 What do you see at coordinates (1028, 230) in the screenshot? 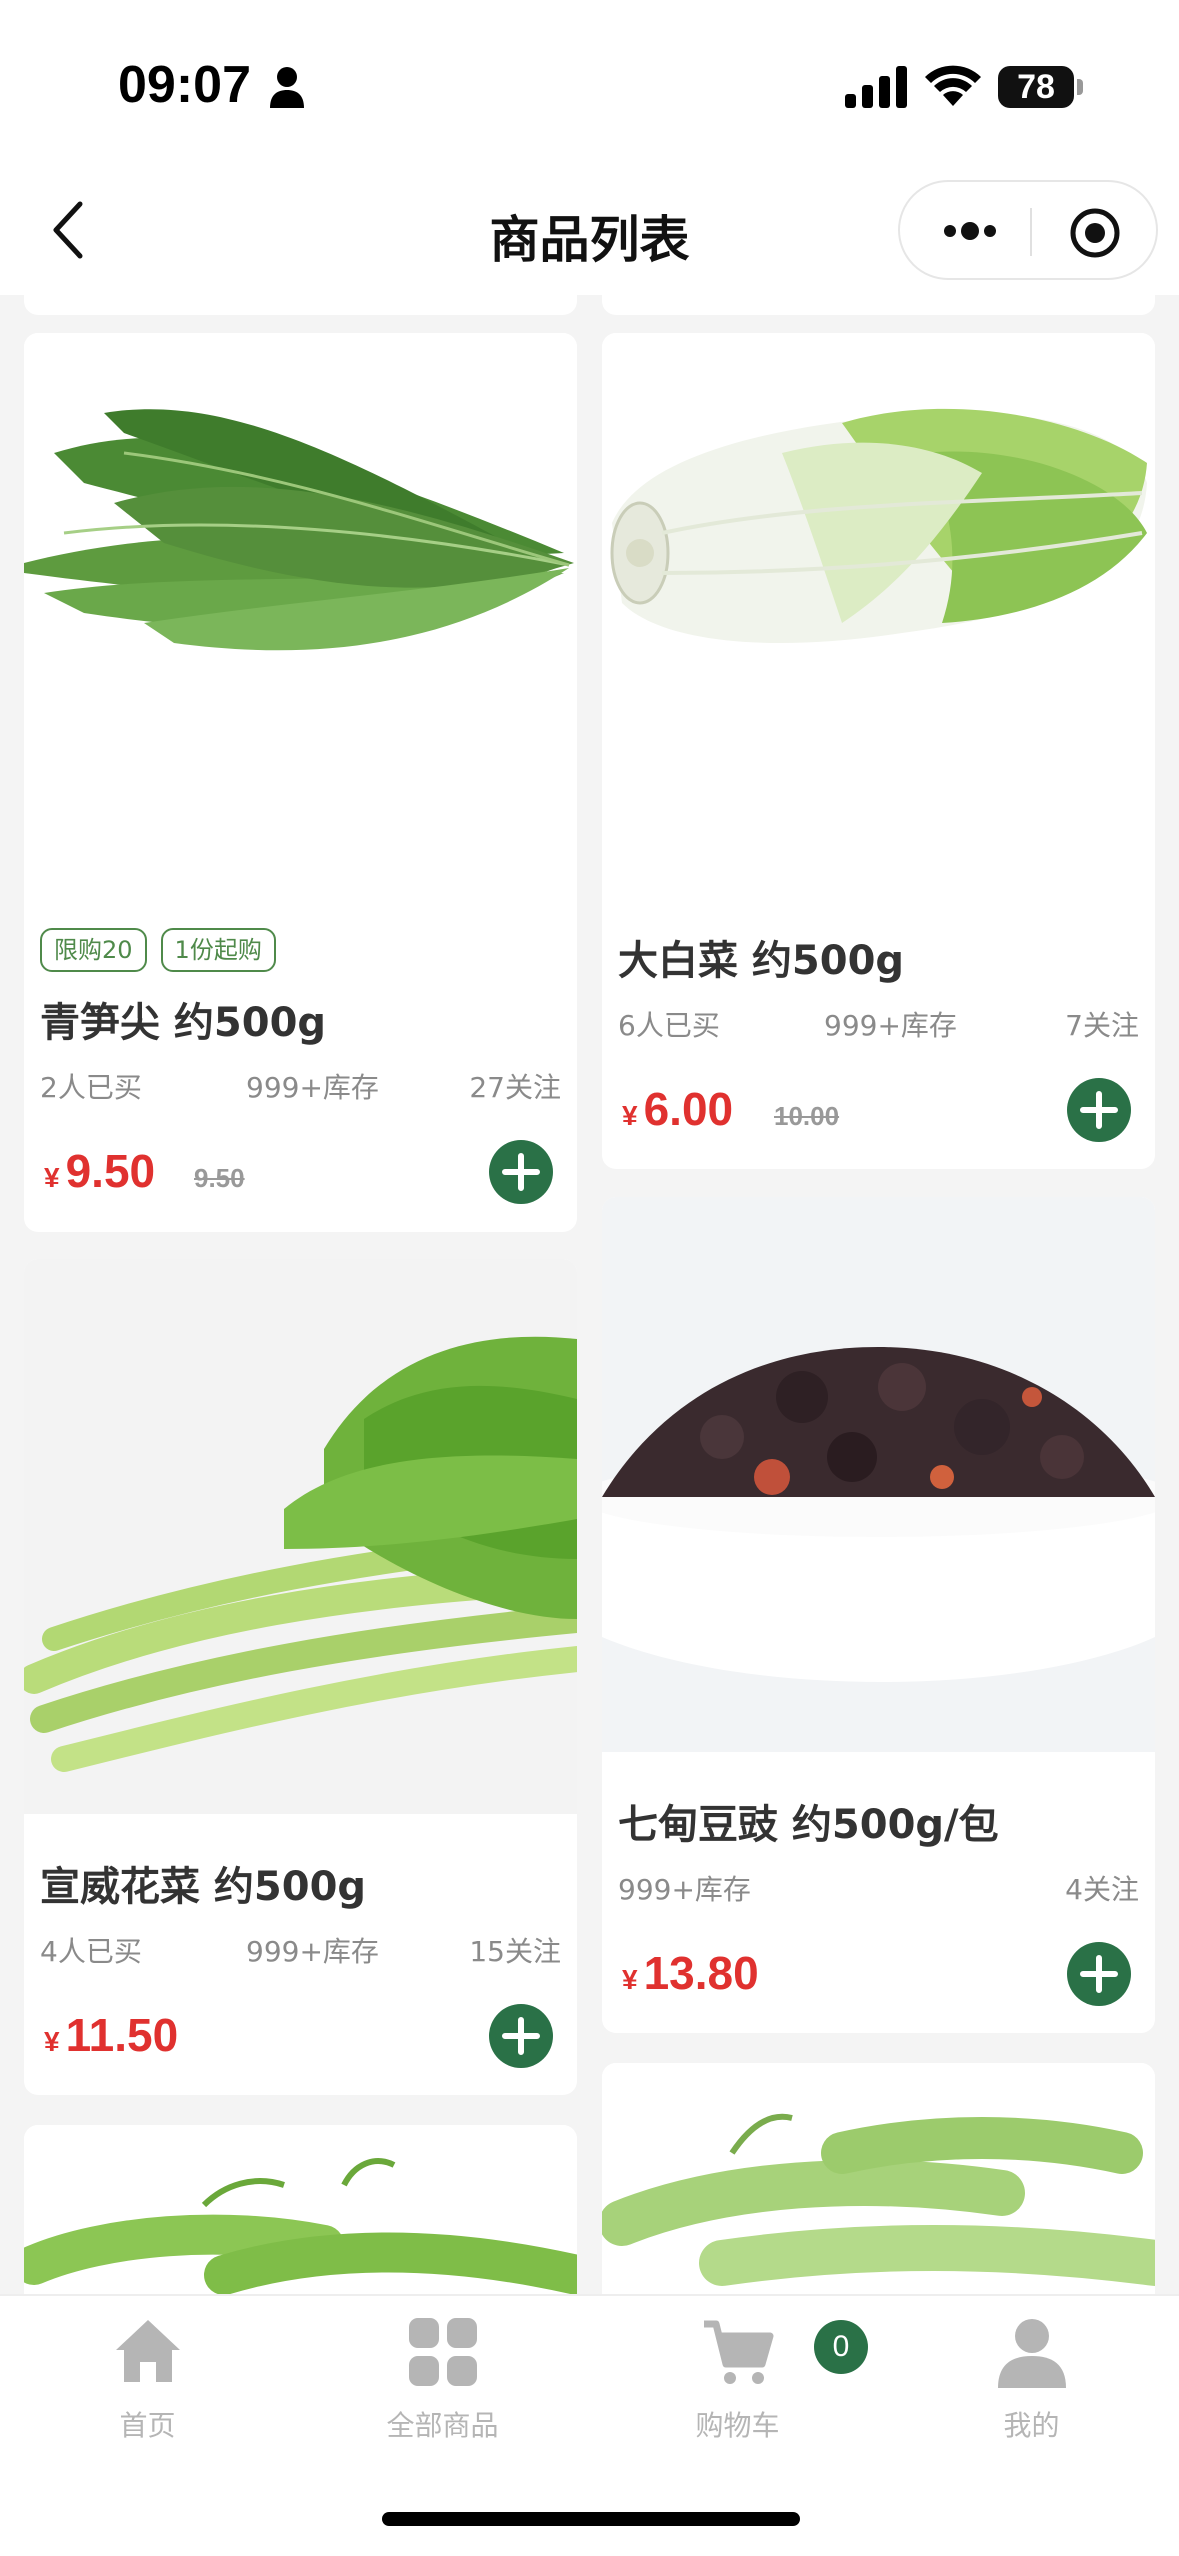
I see `miniprogram-capsule` at bounding box center [1028, 230].